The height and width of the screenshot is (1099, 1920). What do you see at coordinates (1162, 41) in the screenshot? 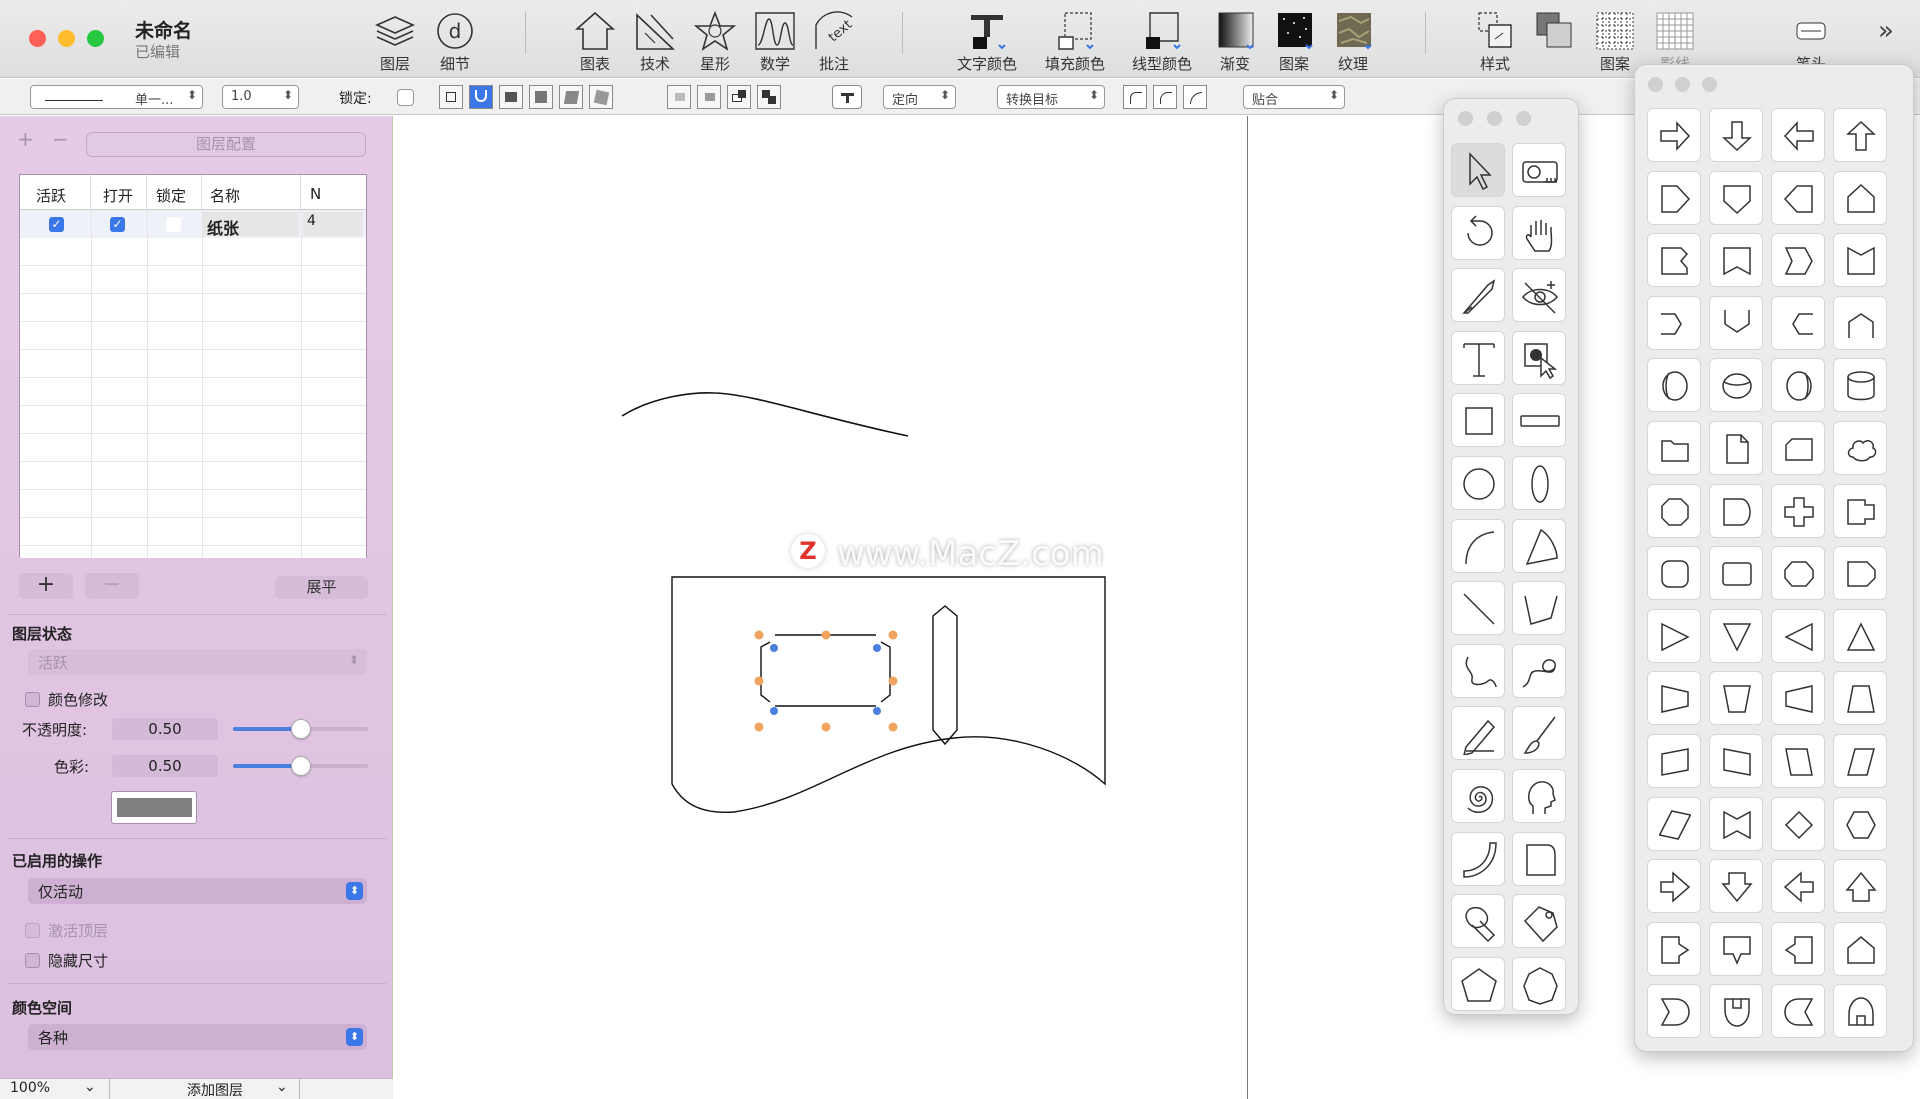
I see `toolbar-line-color-button: 线型颜色` at bounding box center [1162, 41].